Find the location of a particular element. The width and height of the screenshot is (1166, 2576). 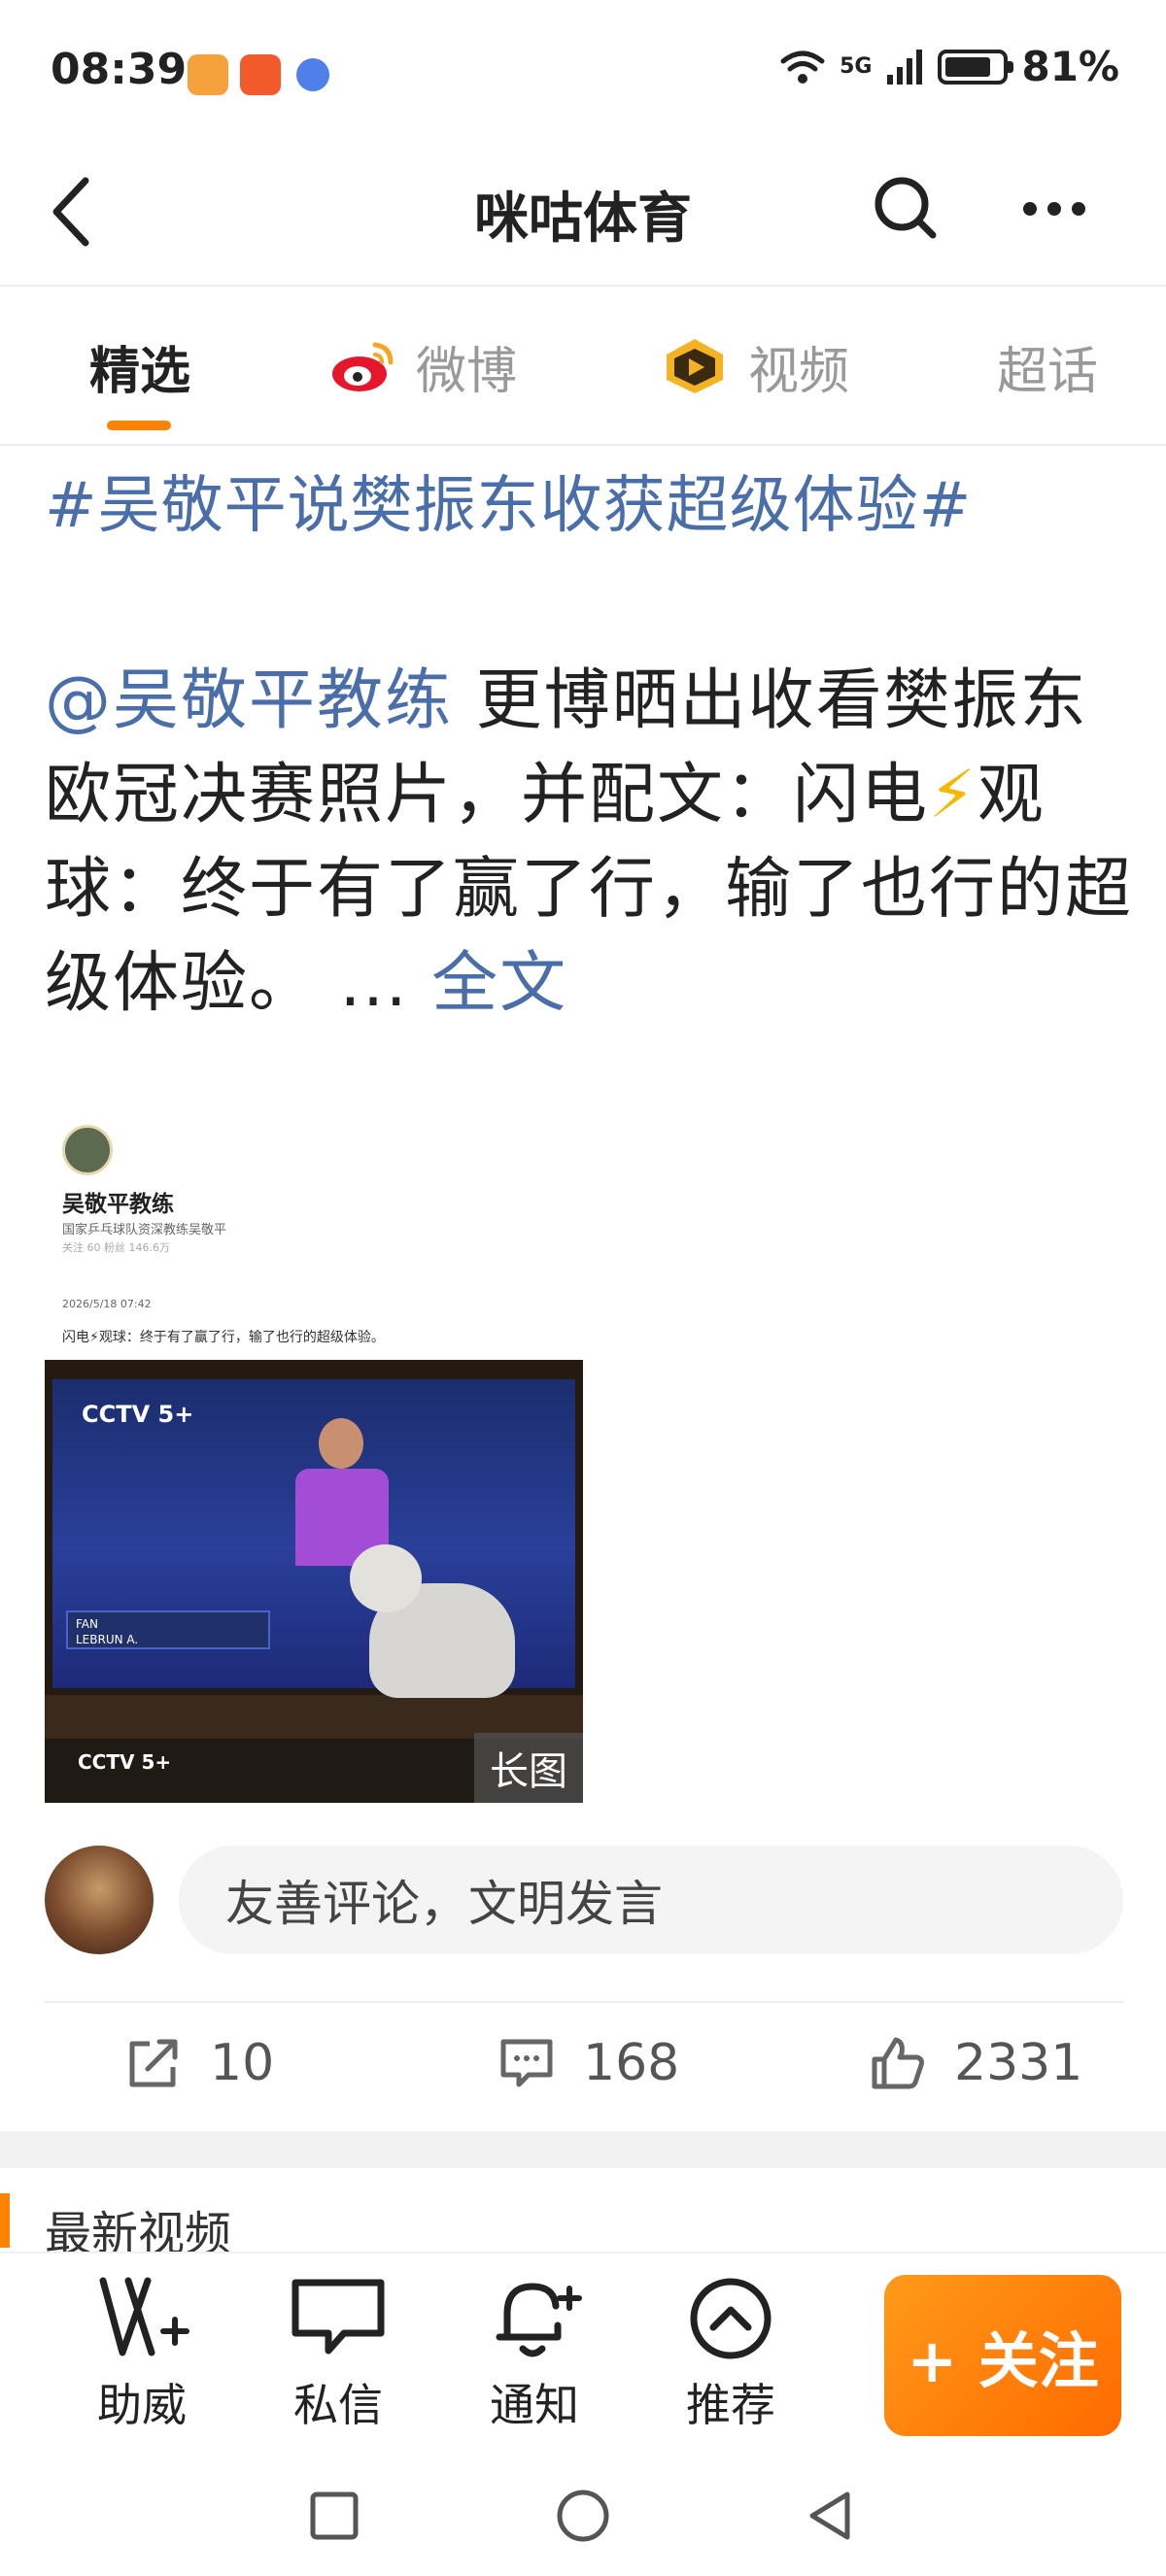

tab-bar: 精选 微博 视频 超话 is located at coordinates (583, 367).